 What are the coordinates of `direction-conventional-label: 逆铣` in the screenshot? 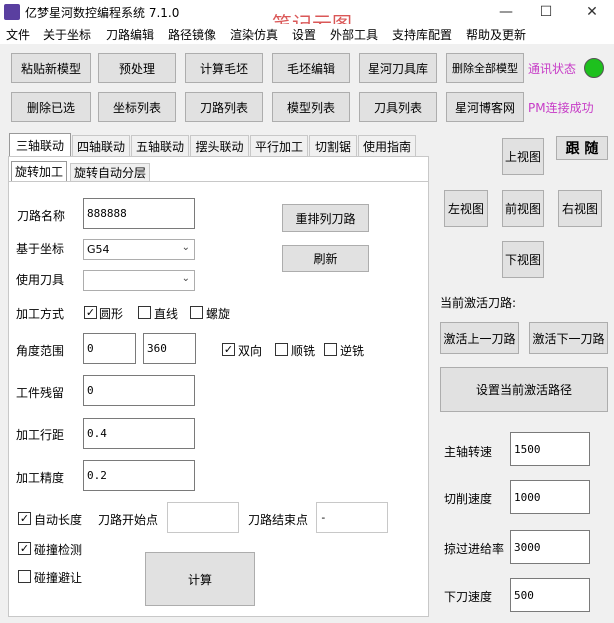 It's located at (352, 351).